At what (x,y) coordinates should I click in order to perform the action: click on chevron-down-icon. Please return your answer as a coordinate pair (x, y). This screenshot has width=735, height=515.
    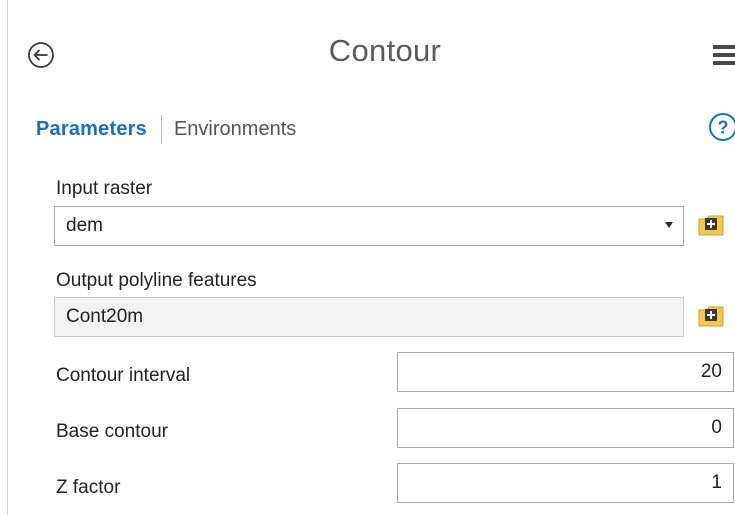
    Looking at the image, I should click on (669, 225).